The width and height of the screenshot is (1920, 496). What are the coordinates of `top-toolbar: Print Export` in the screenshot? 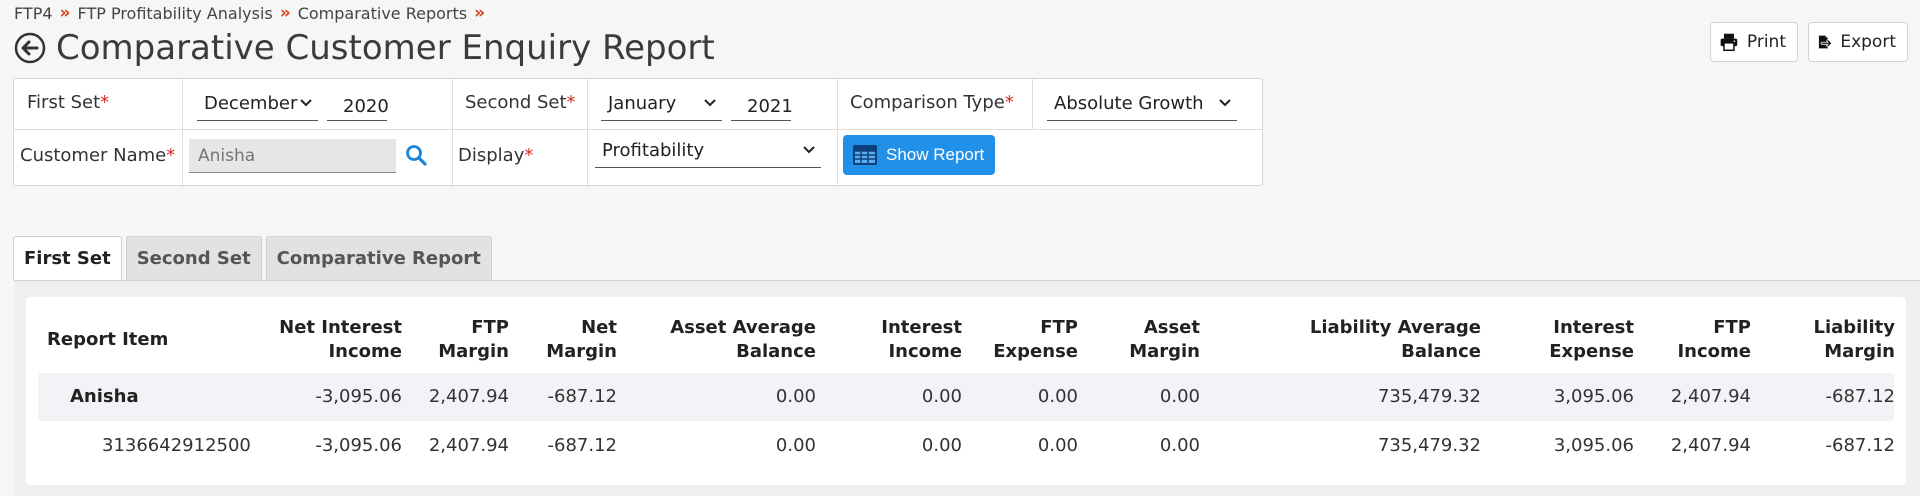 It's located at (1809, 42).